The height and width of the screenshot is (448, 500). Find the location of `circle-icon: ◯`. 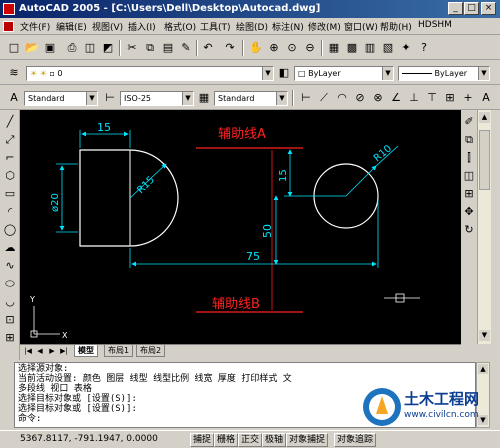

circle-icon: ◯ is located at coordinates (10, 230).